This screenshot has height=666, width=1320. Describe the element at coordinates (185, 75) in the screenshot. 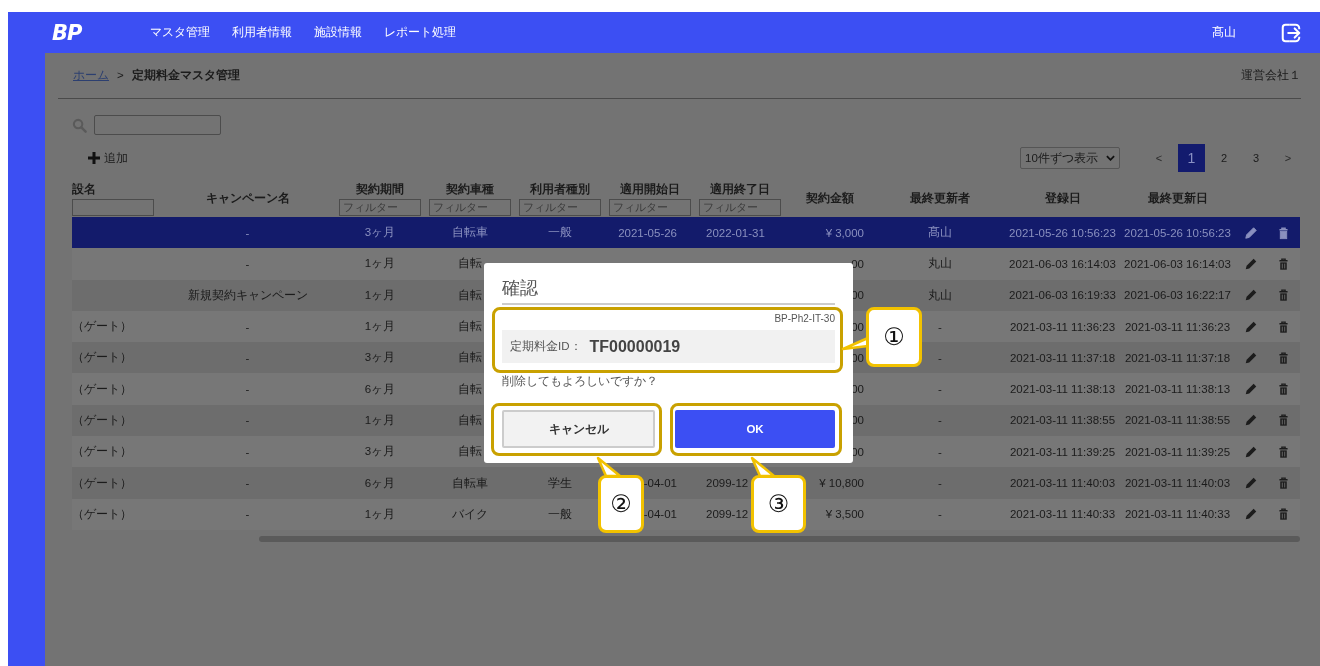

I see `breadcrumb-current: 定期料金マスタ管理` at that location.